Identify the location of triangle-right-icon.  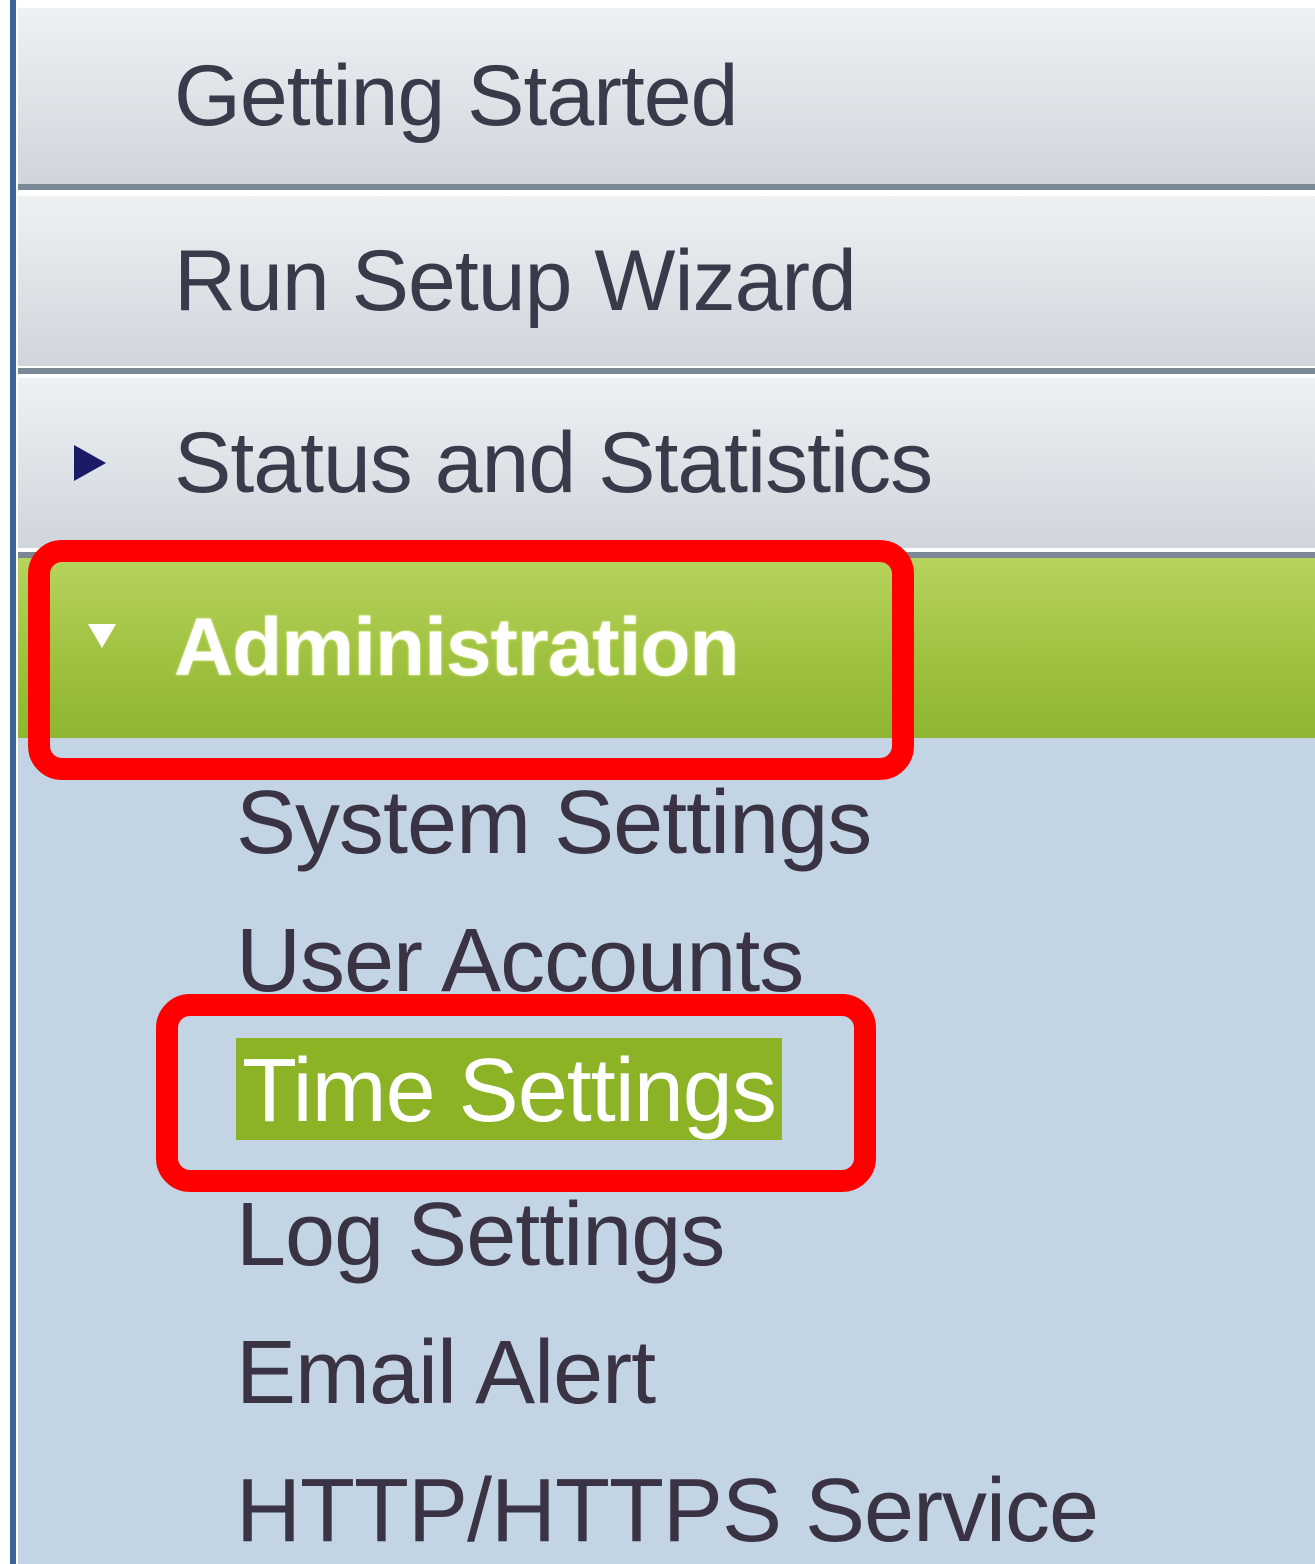
(90, 463).